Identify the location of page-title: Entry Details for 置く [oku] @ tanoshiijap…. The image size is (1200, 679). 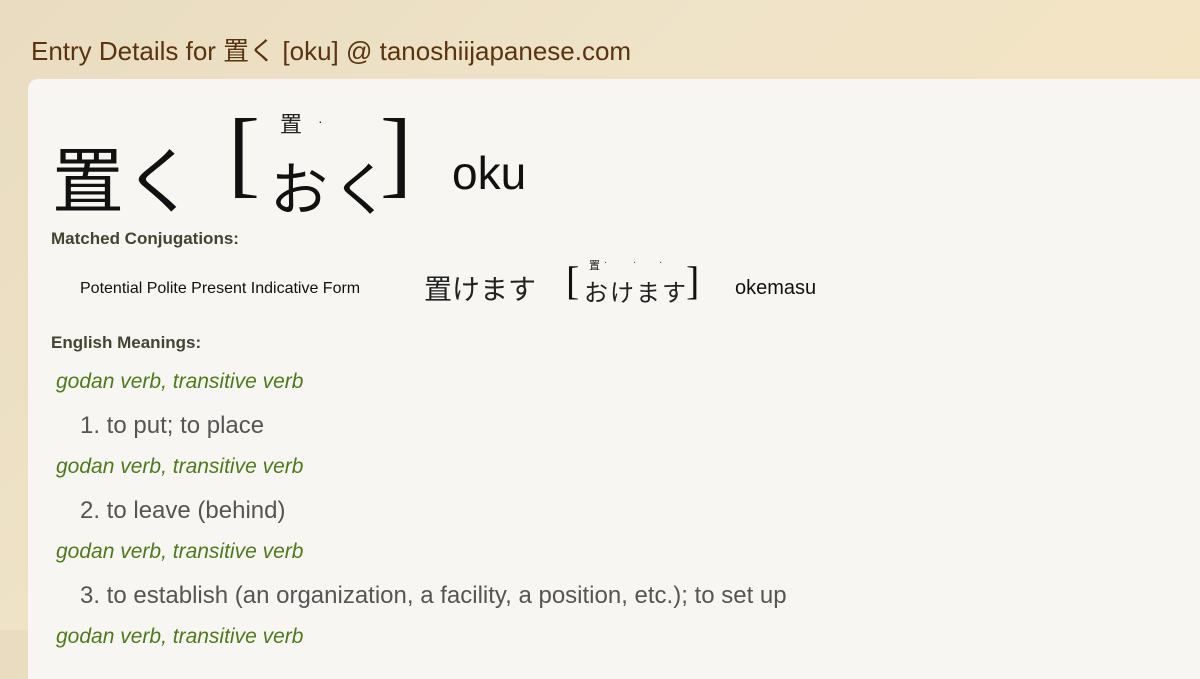
(331, 51).